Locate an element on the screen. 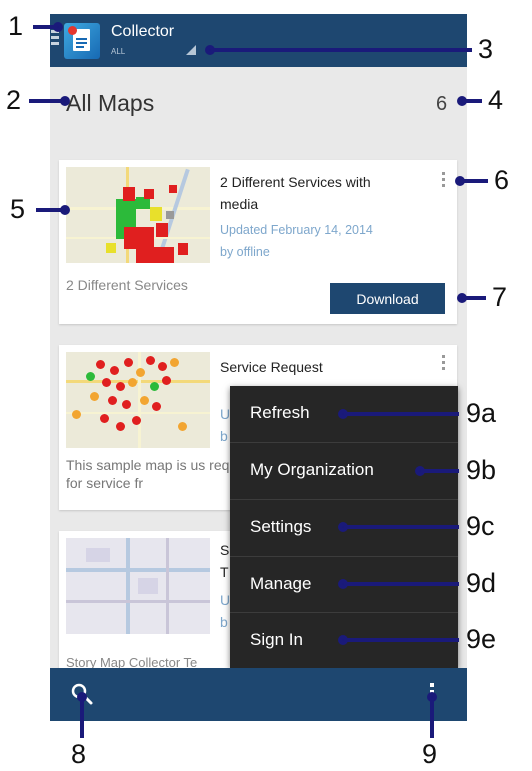  callout-label-8: 8 is located at coordinates (79, 754).